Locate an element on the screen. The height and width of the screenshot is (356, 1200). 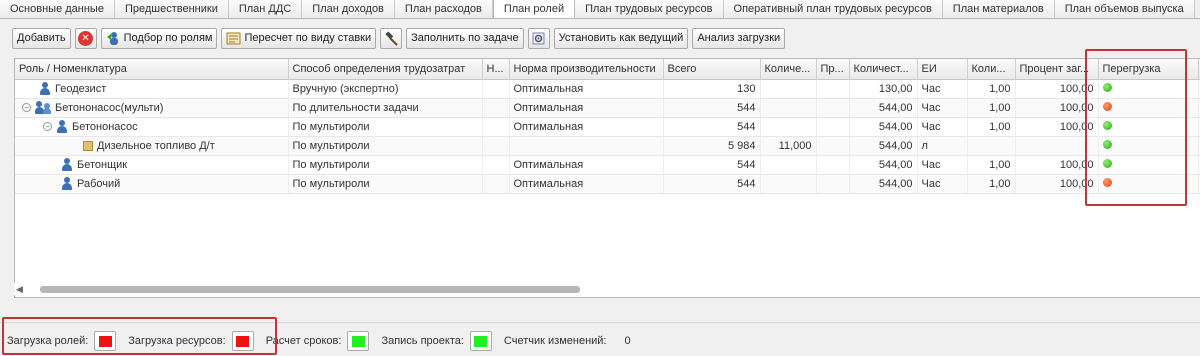
recalc-icon is located at coordinates (233, 38).